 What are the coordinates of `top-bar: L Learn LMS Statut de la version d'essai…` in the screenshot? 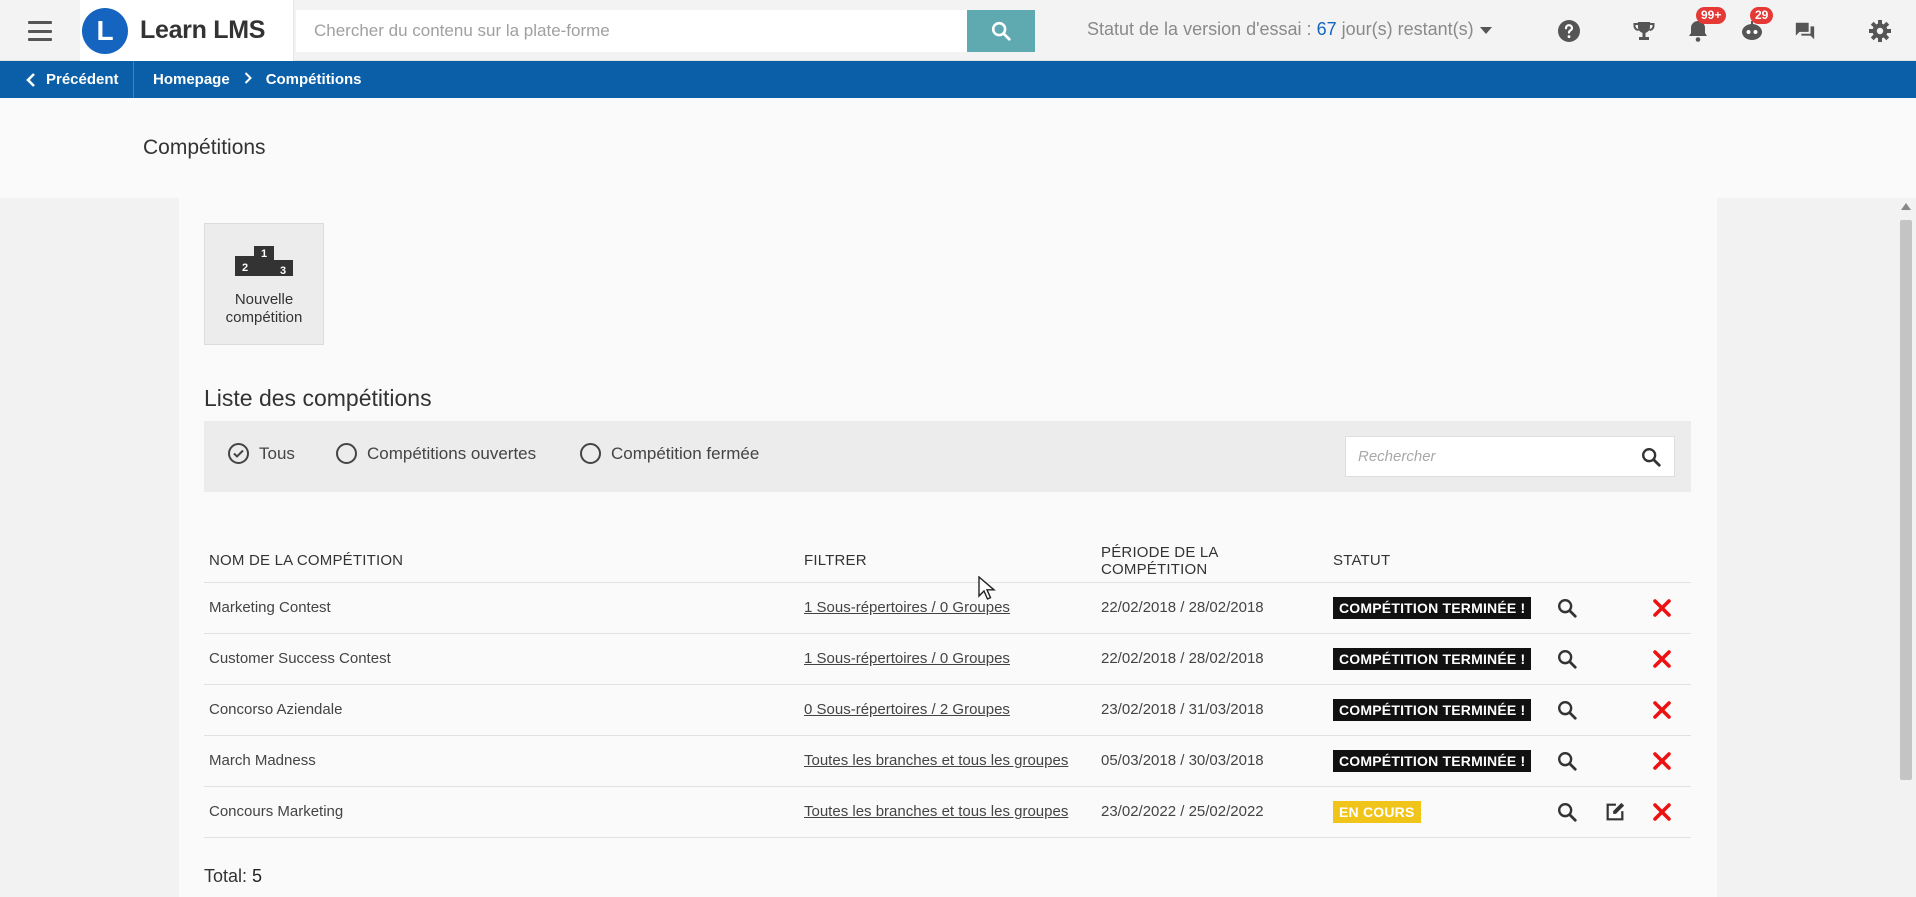 It's located at (958, 30).